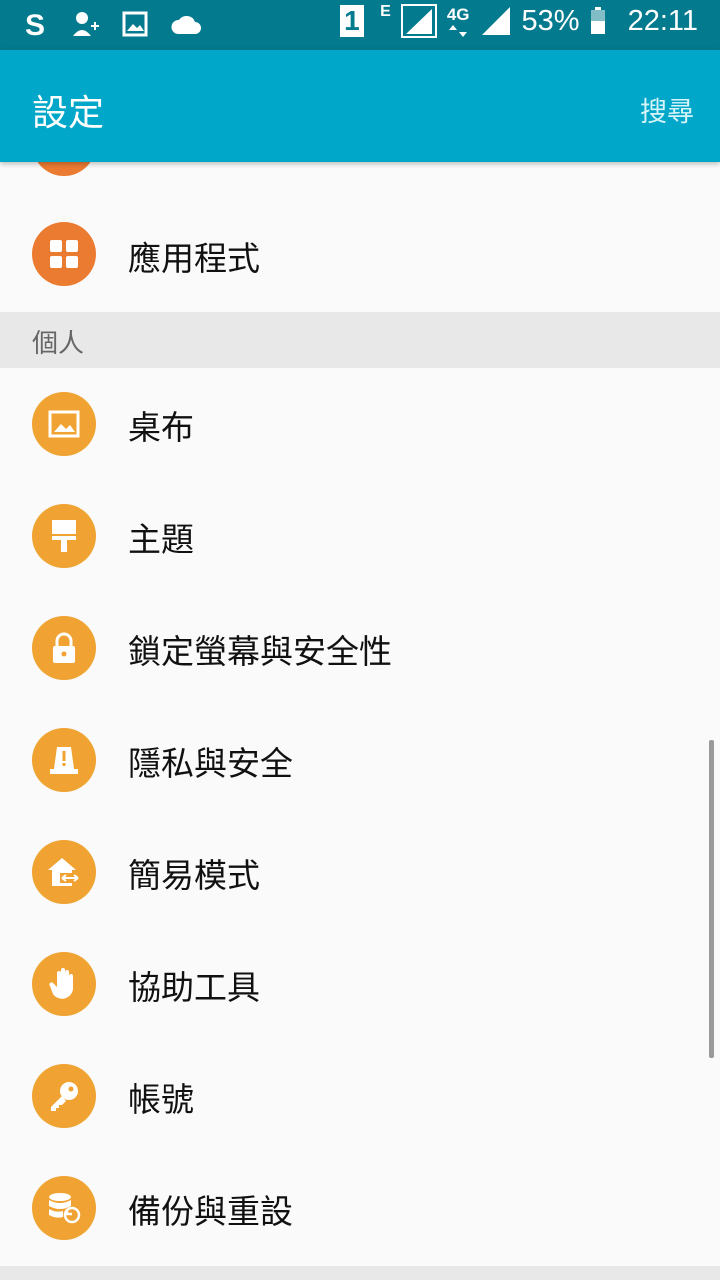 The height and width of the screenshot is (1280, 720). What do you see at coordinates (458, 31) in the screenshot?
I see `data-arrows-icon` at bounding box center [458, 31].